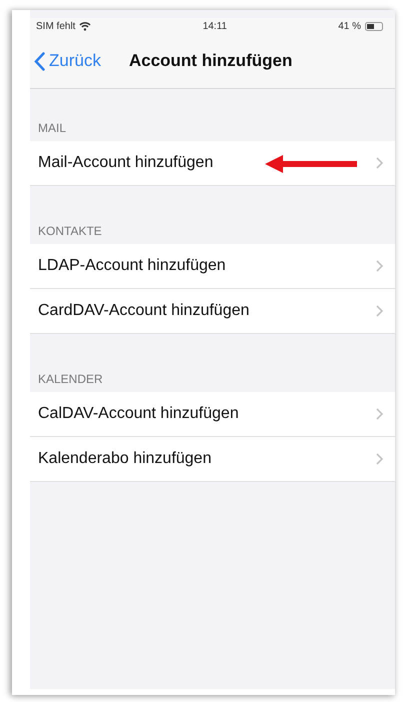  Describe the element at coordinates (138, 414) in the screenshot. I see `row-label: CalDAV-Account hinzufügen` at that location.